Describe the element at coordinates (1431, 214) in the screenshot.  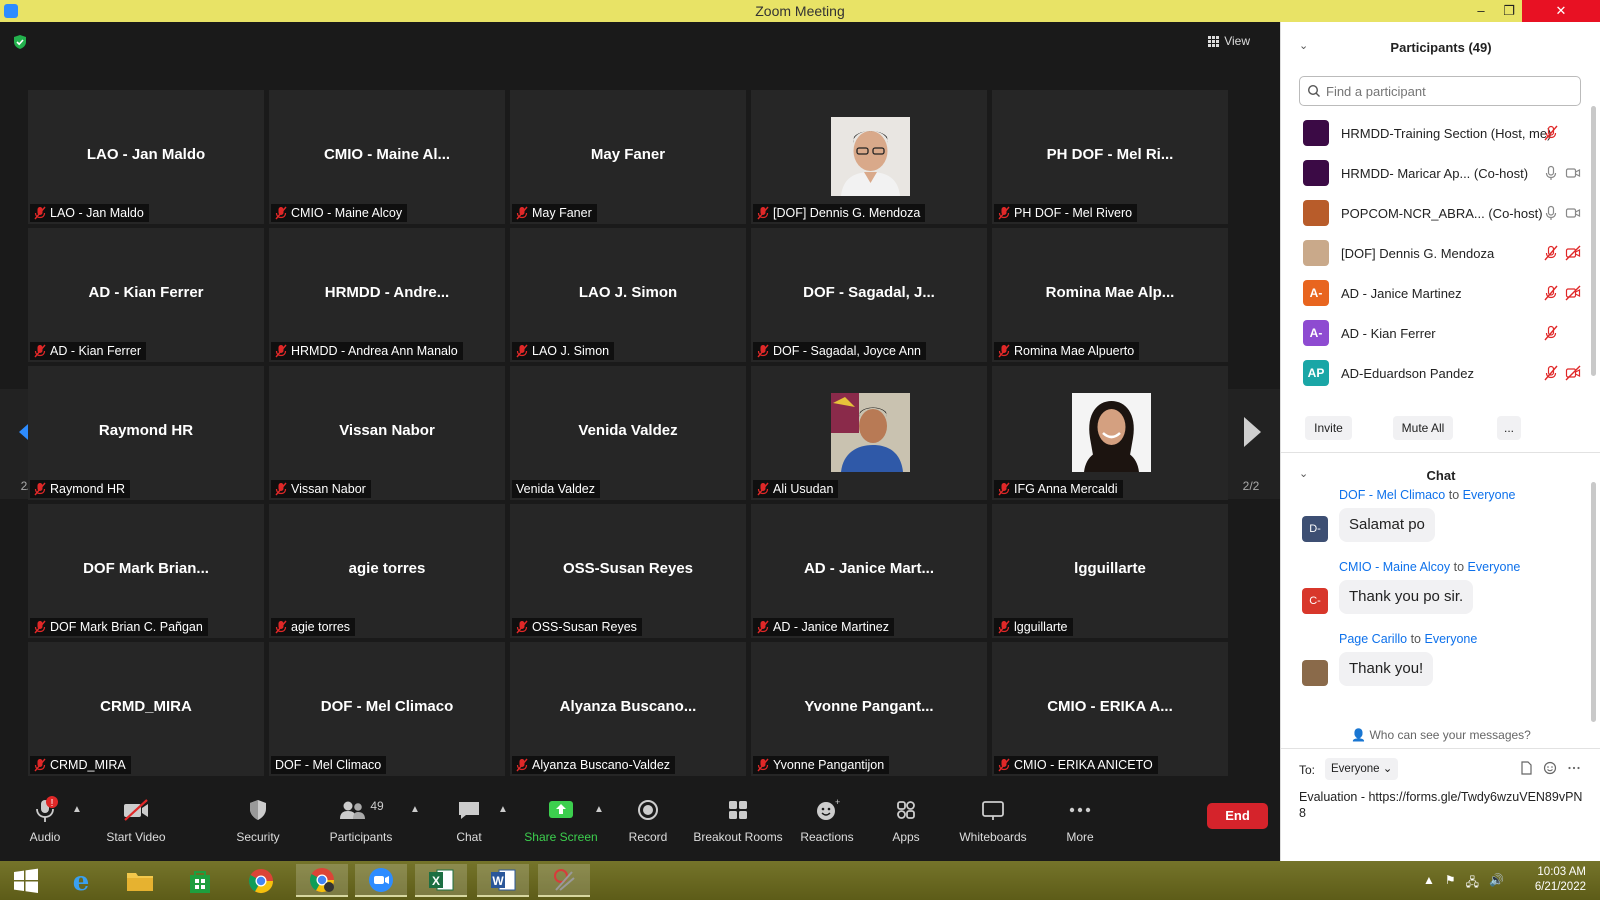
I see `participant-row: POPCOM-NCR_ABRA... (Co-host)` at that location.